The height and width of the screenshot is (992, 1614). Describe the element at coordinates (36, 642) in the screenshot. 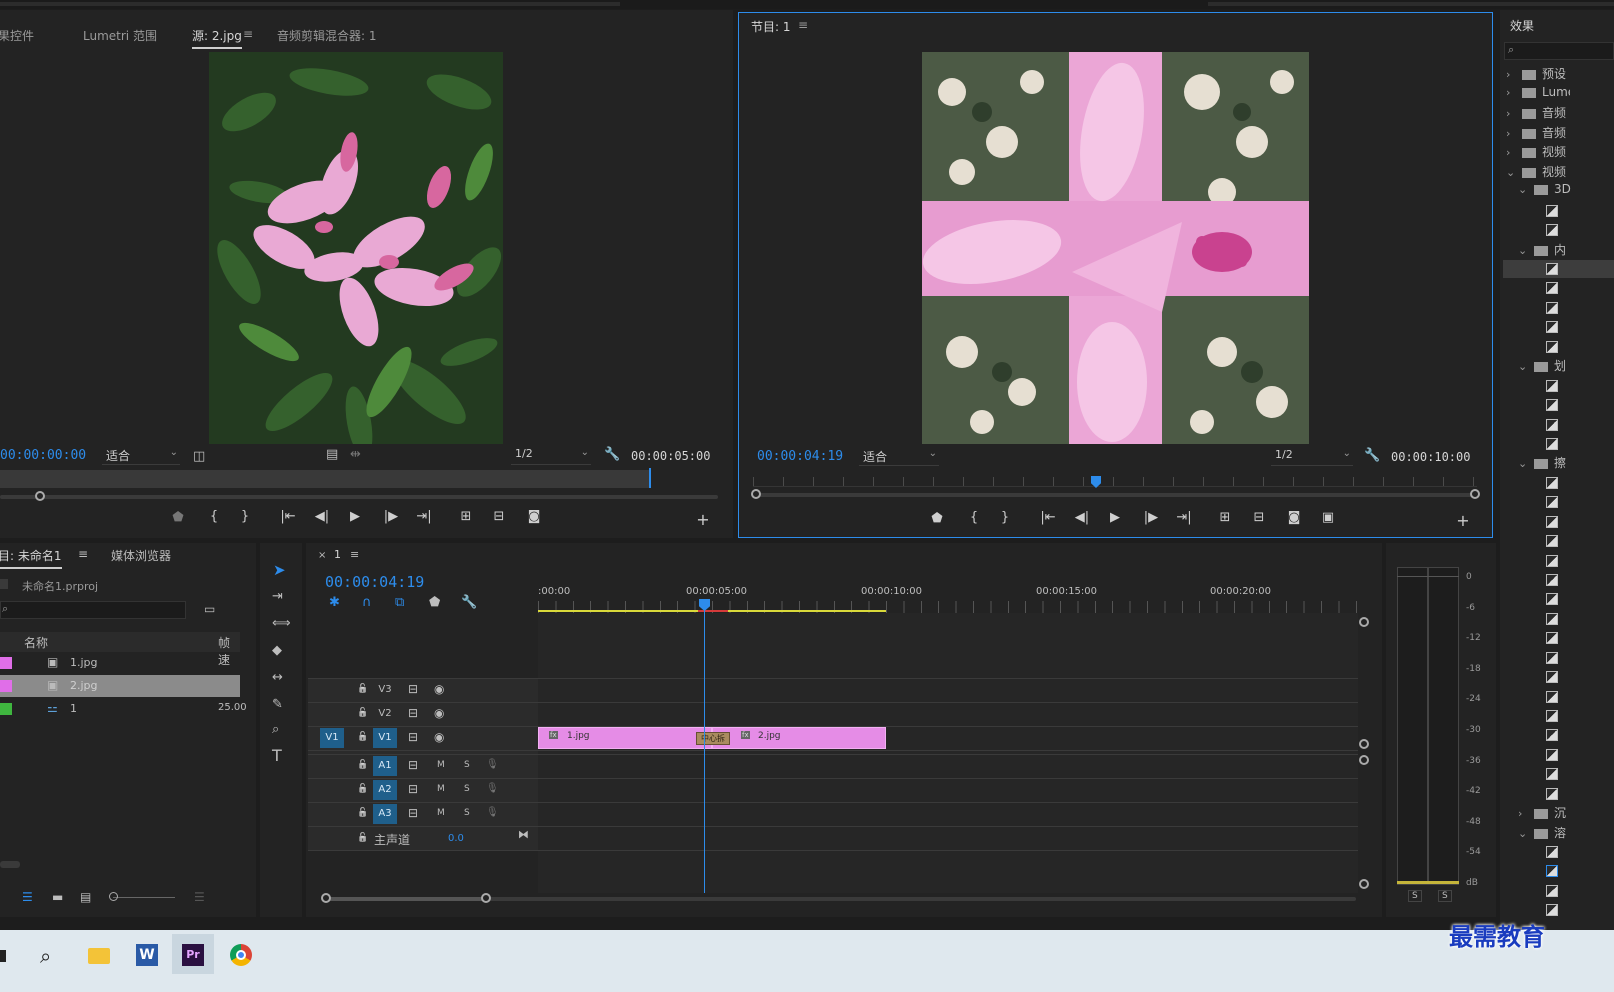

I see `column-name: 名称` at that location.